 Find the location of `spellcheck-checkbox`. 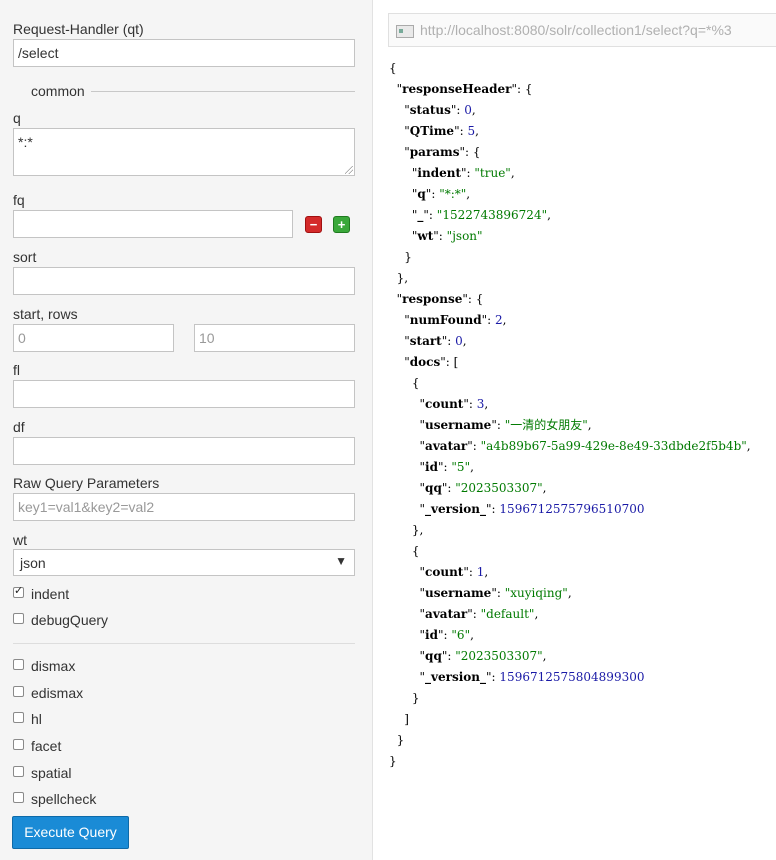

spellcheck-checkbox is located at coordinates (18, 797).